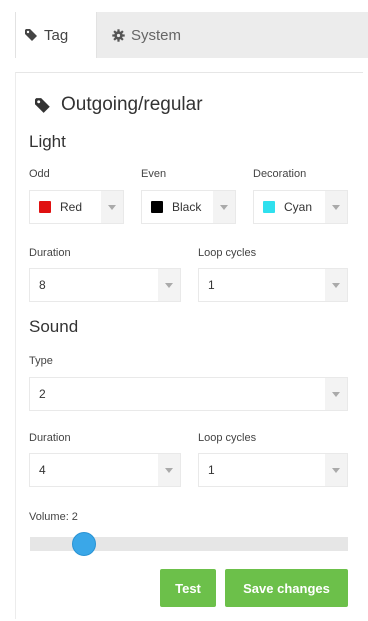 The image size is (368, 621). Describe the element at coordinates (53, 517) in the screenshot. I see `volume-label: Volume: 2` at that location.